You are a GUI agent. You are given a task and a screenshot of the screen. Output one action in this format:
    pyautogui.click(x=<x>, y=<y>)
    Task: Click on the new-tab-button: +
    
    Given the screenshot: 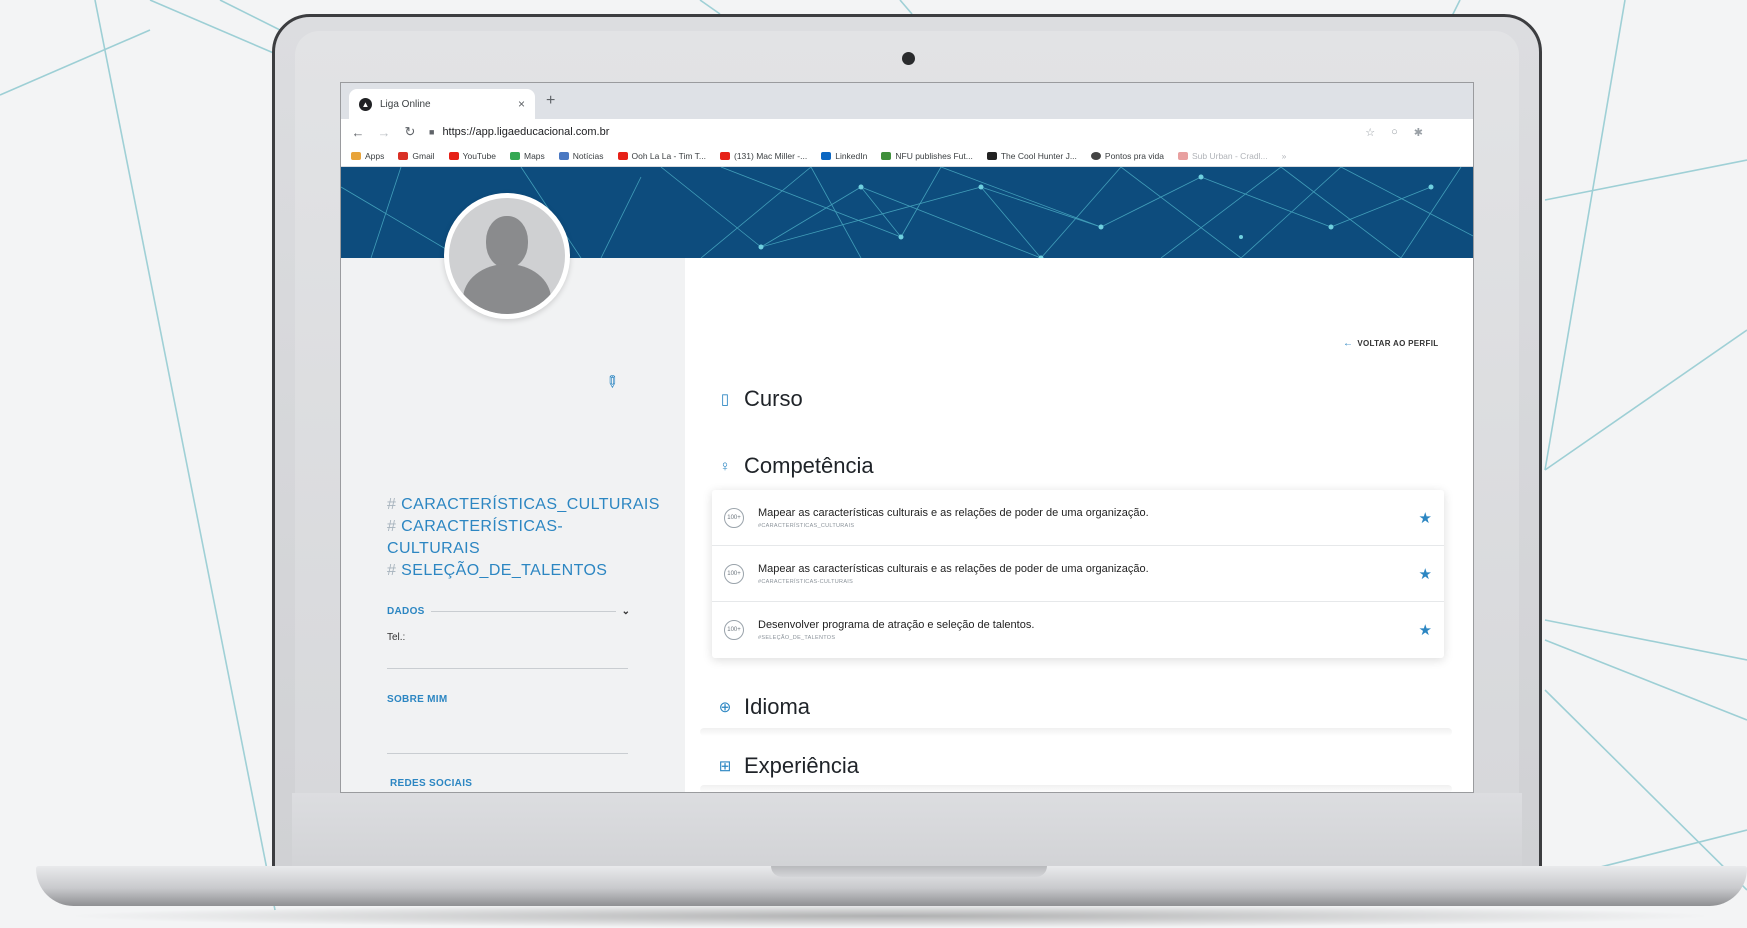 What is the action you would take?
    pyautogui.click(x=550, y=101)
    